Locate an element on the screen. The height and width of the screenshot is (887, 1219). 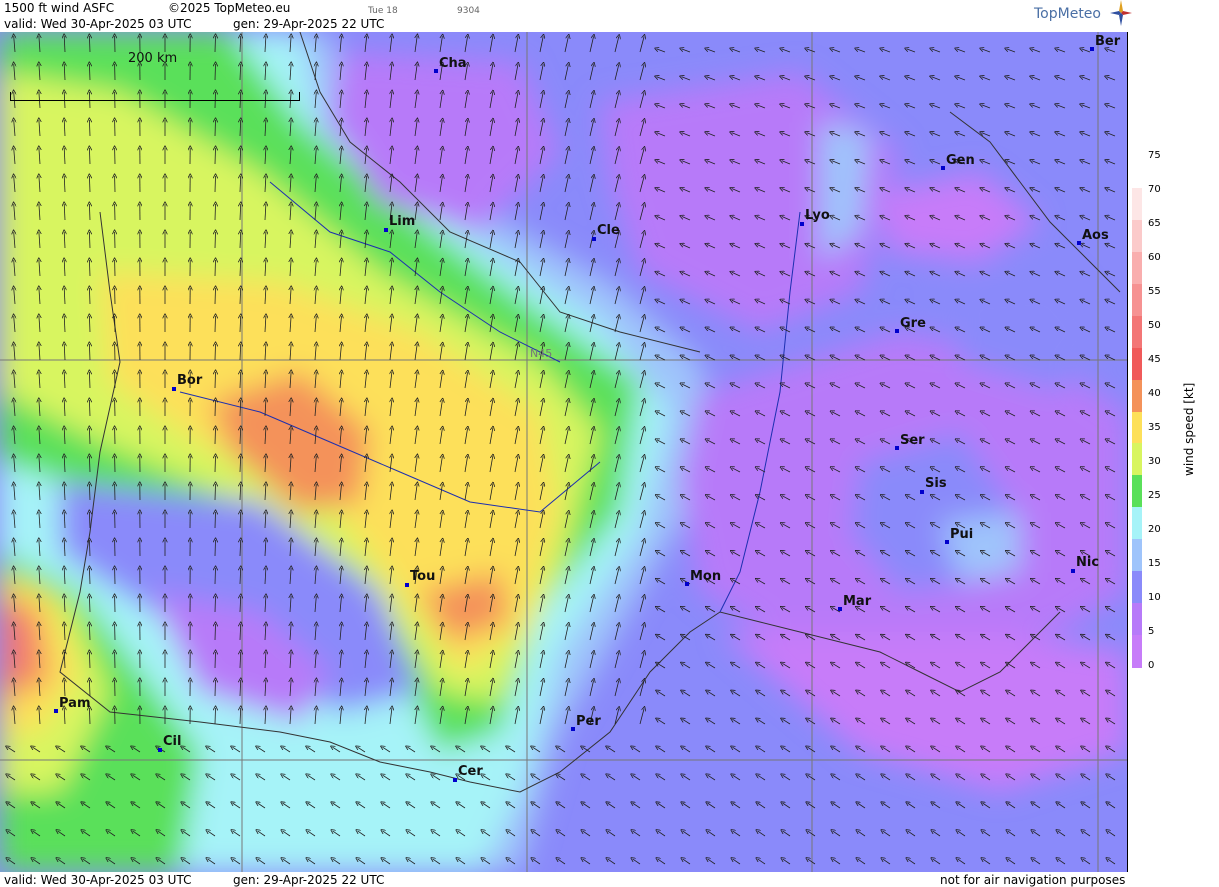
city-label: Bor is located at coordinates (190, 380).